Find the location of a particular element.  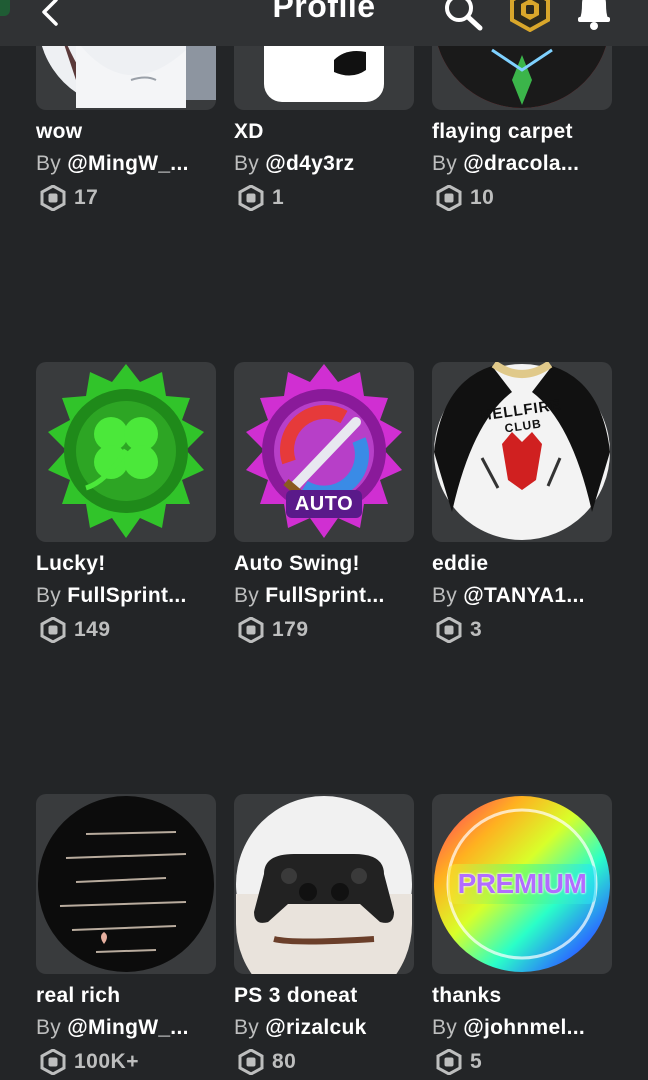

catalog-item-card: PS 3 doneat By @rizalcuk 80 is located at coordinates (324, 935).